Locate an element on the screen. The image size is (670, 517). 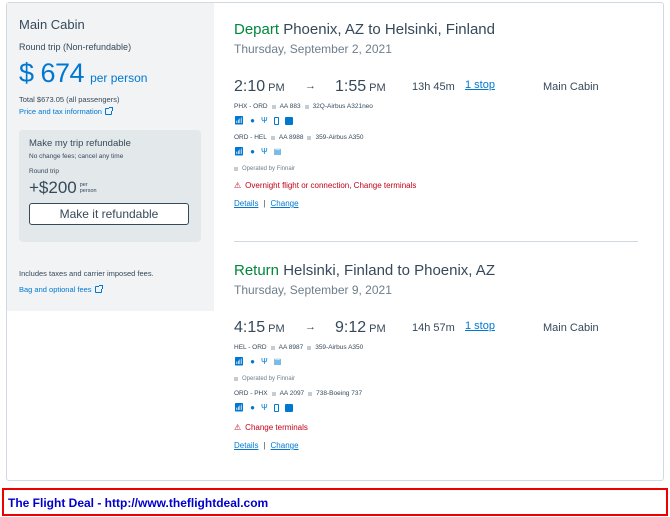
leg-aircraft: 32Q-Airbus A321neo is located at coordinates (342, 106).